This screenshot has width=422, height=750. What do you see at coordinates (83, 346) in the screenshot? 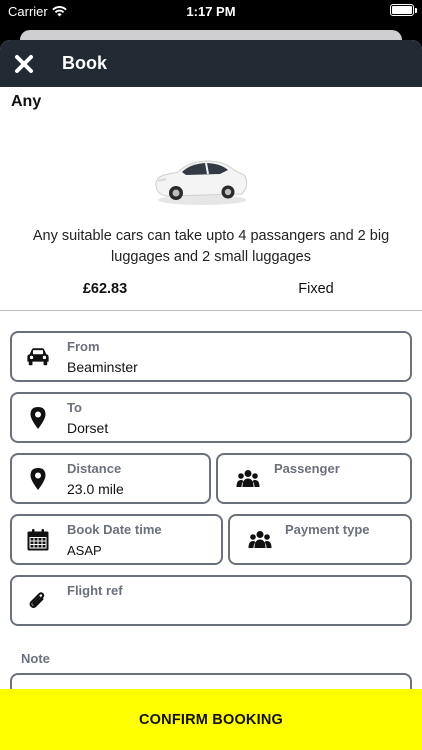
I see `from-label: From` at bounding box center [83, 346].